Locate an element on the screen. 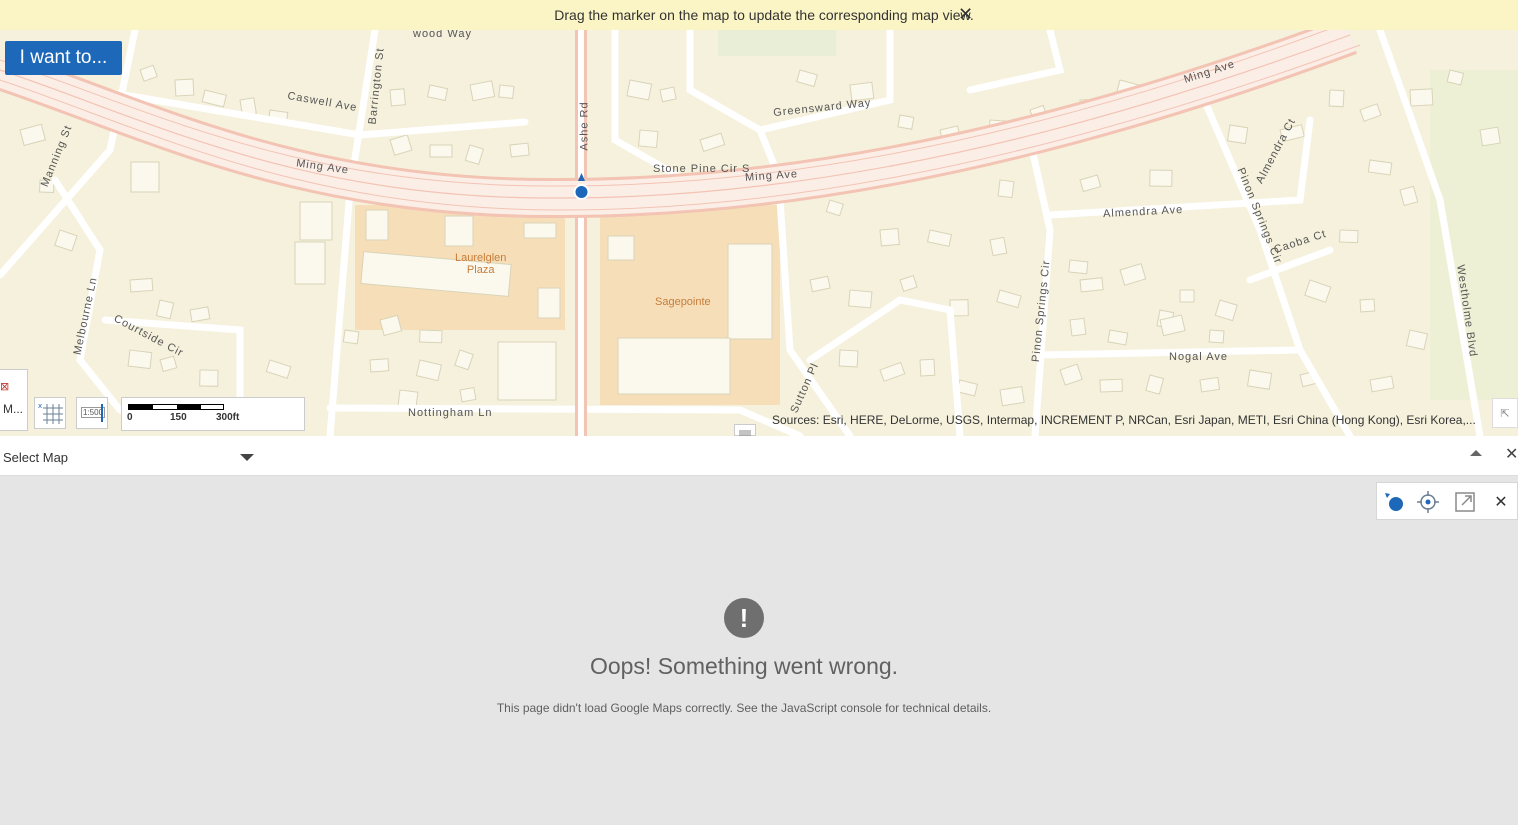  scale-bar: 0 150 300ft is located at coordinates (213, 414).